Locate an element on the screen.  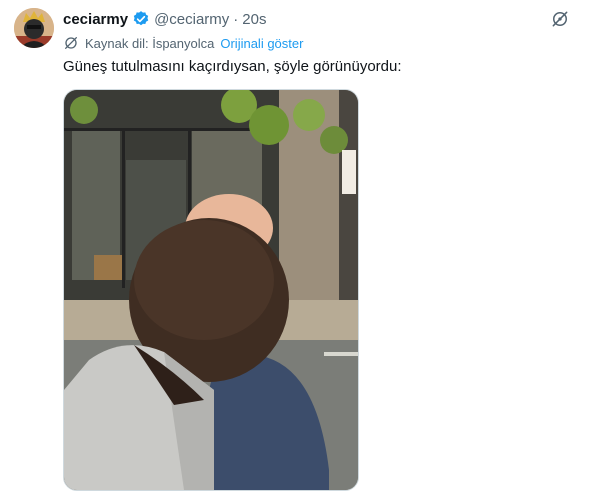
grok-icon is located at coordinates (560, 19).